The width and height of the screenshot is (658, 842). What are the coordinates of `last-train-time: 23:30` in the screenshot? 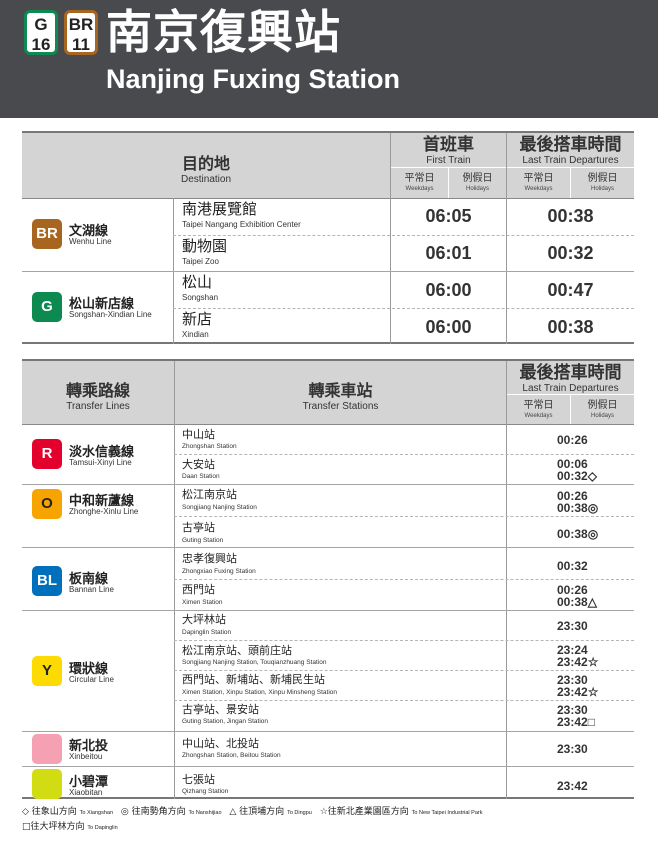 It's located at (572, 749).